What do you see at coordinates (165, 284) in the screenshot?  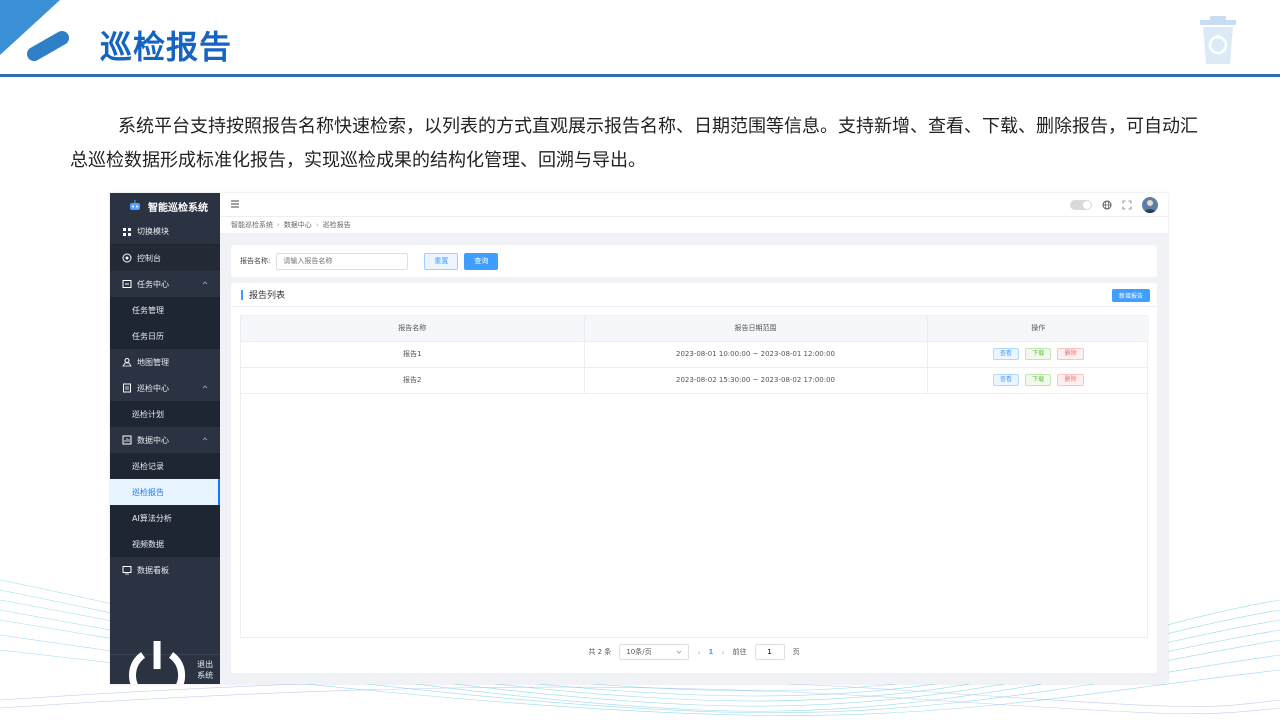 I see `sidebar-item-task-center: 任务中心` at bounding box center [165, 284].